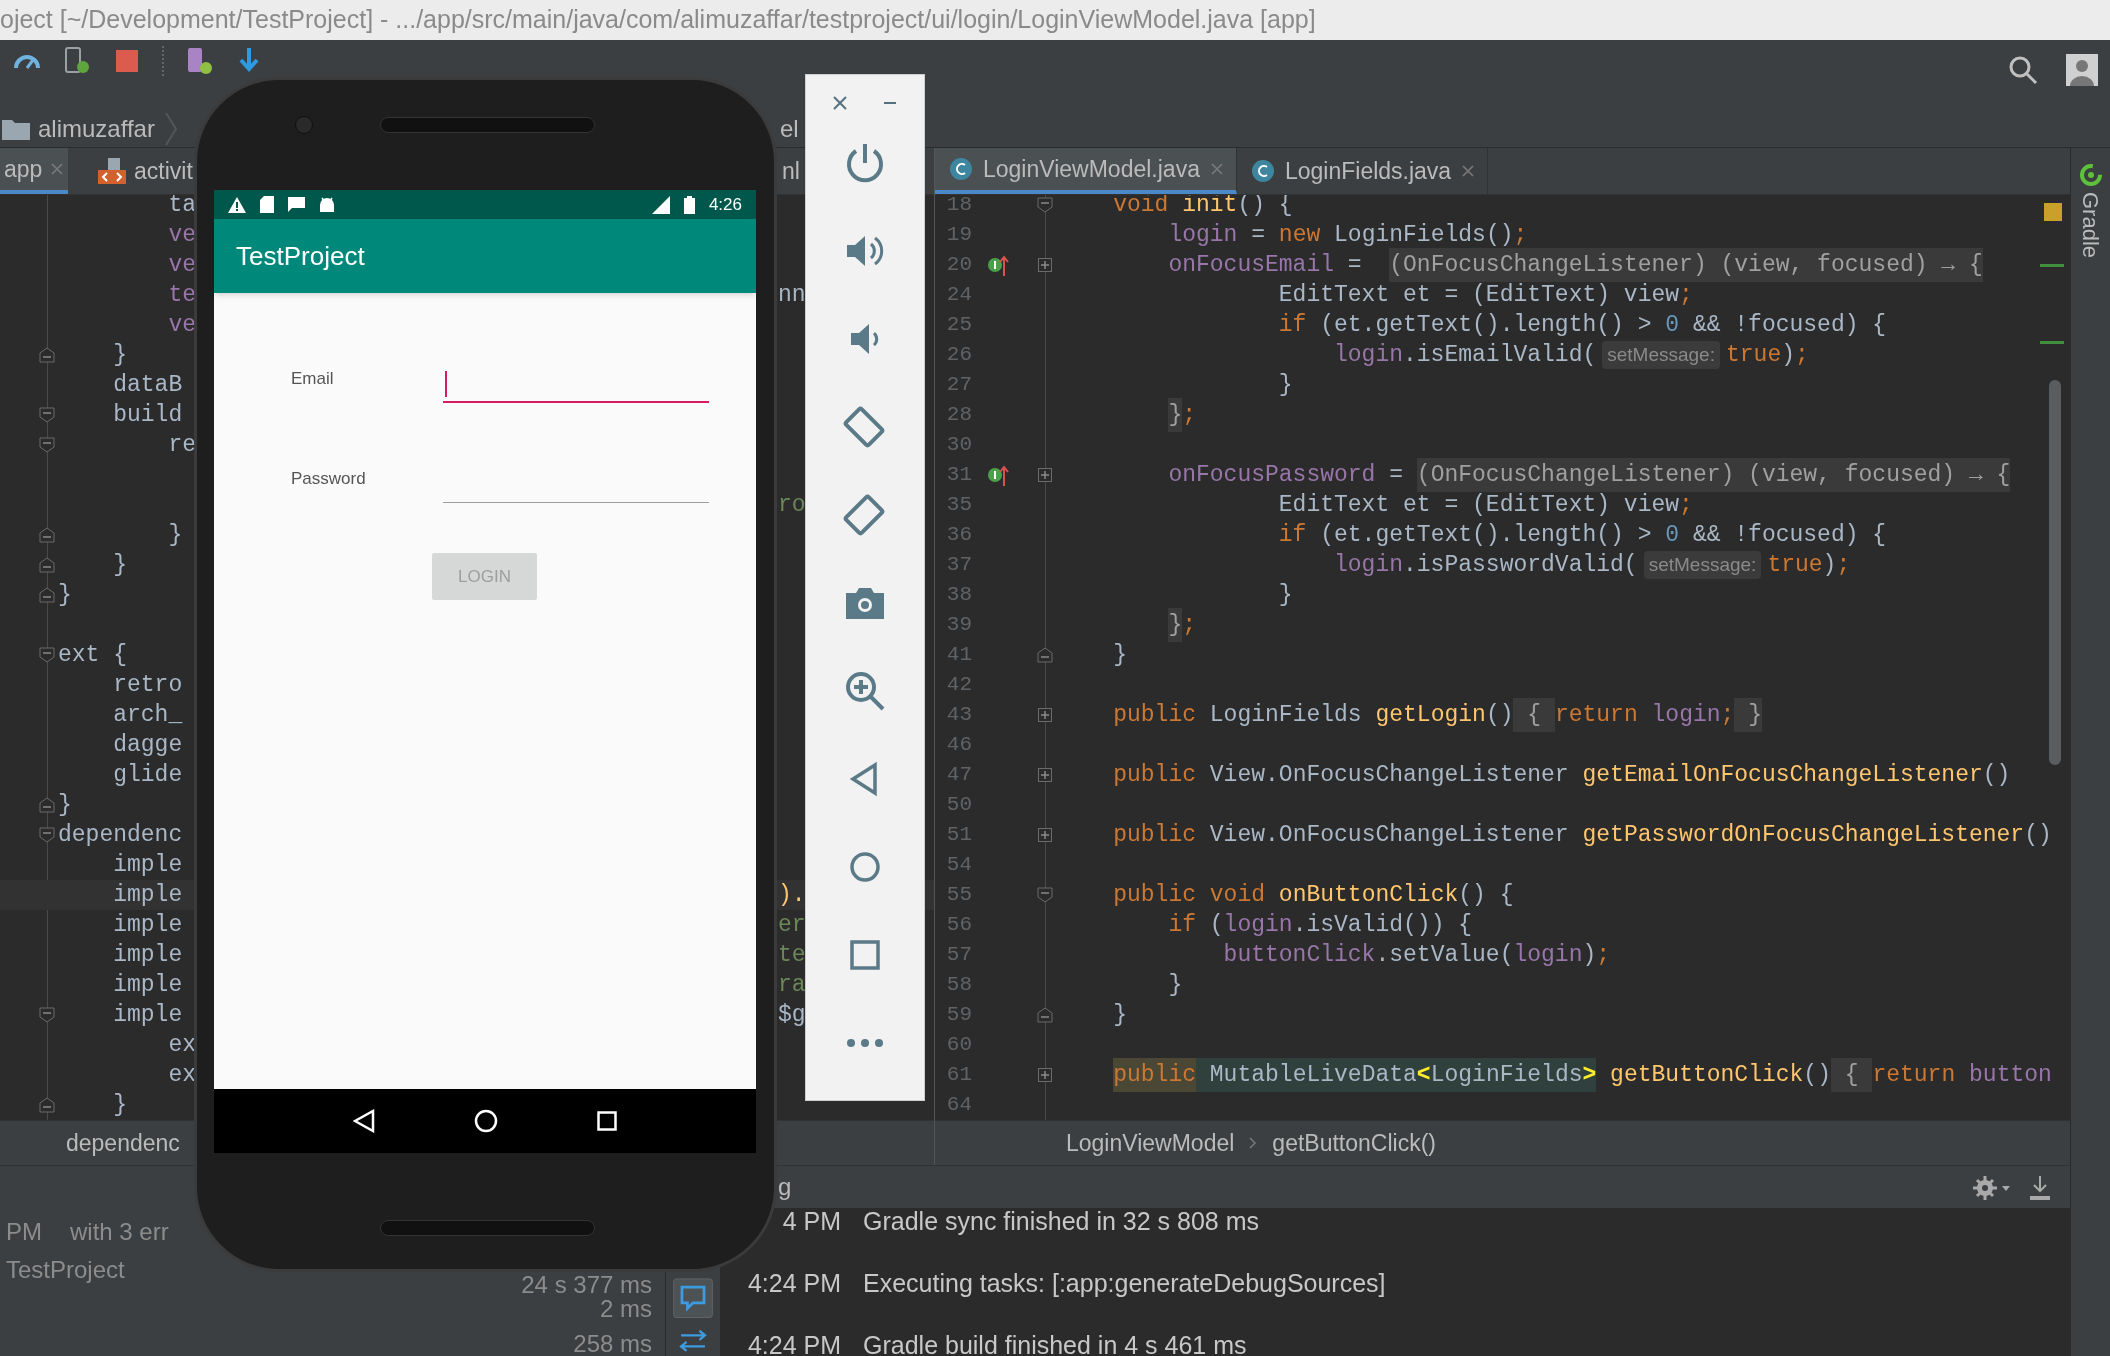  I want to click on breadcrumb-item: dependenc, so click(123, 1143).